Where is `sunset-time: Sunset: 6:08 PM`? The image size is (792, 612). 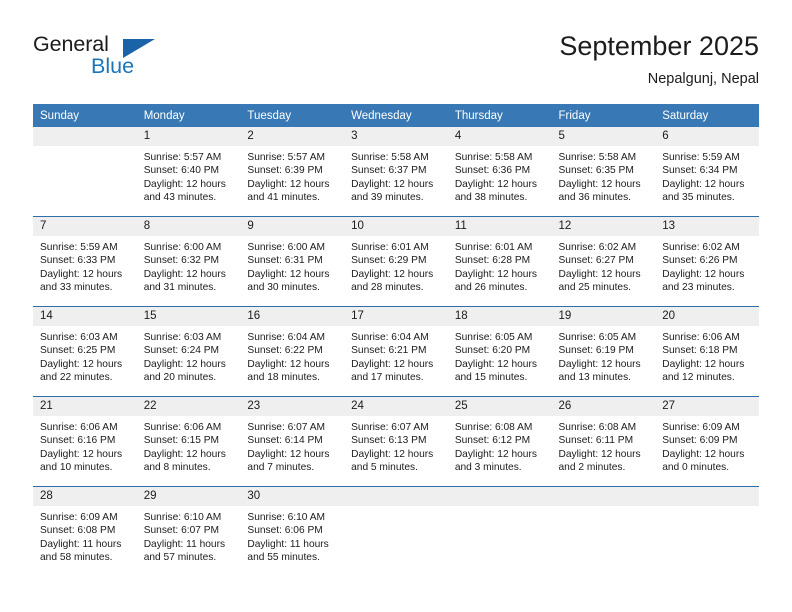
sunset-time: Sunset: 6:08 PM is located at coordinates (78, 531).